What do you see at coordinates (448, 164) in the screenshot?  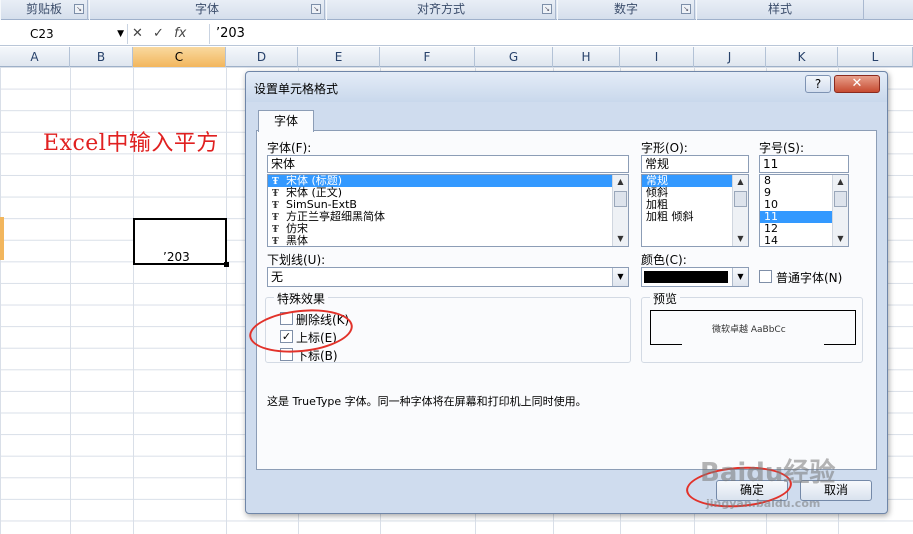 I see `font-input: 宋体` at bounding box center [448, 164].